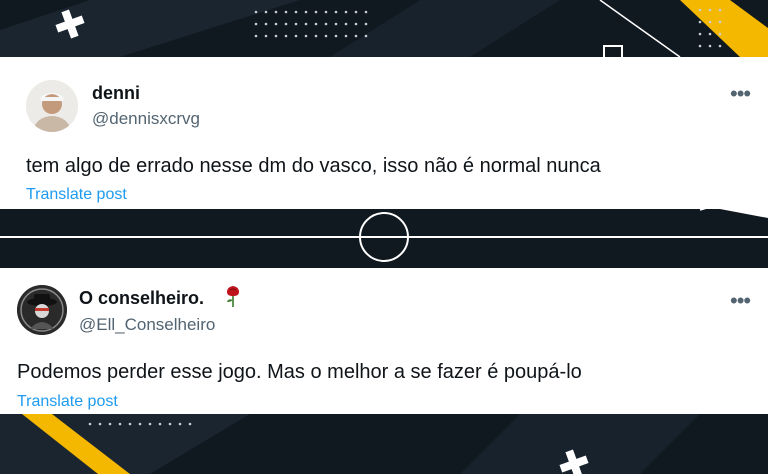 The height and width of the screenshot is (474, 768). Describe the element at coordinates (233, 296) in the screenshot. I see `rose-icon` at that location.